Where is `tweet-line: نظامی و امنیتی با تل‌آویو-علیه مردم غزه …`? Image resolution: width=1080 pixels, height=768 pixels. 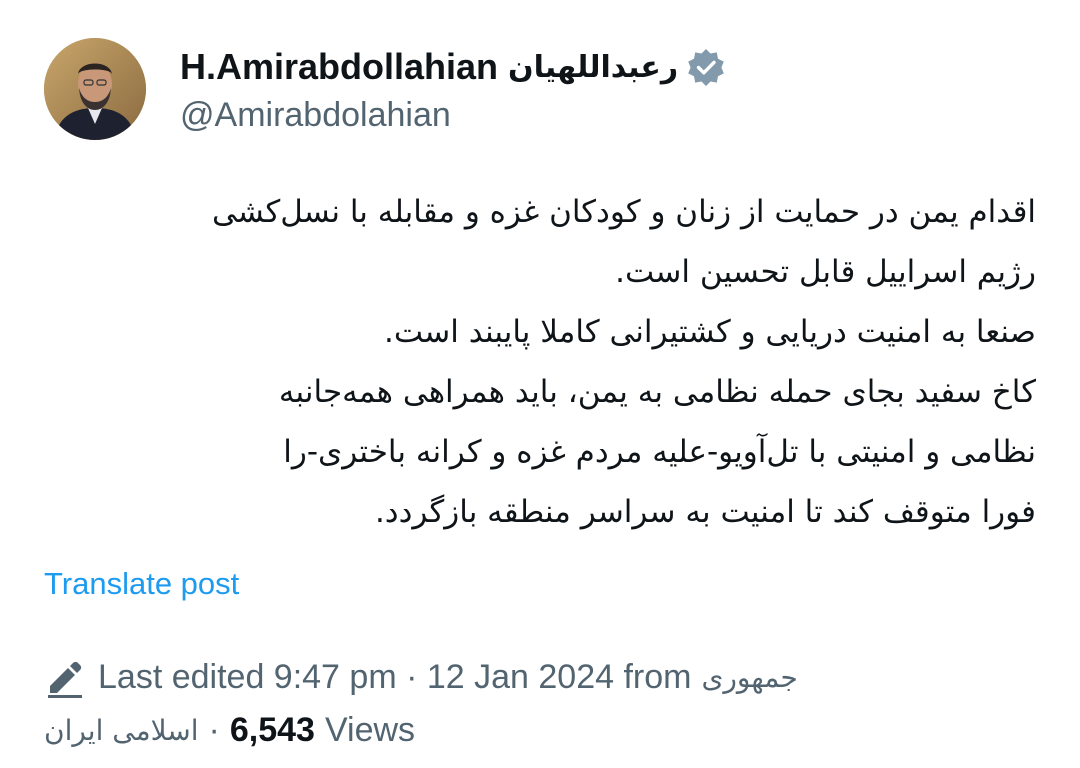
tweet-line: نظامی و امنیتی با تل‌آویو-علیه مردم غزه … is located at coordinates (659, 452).